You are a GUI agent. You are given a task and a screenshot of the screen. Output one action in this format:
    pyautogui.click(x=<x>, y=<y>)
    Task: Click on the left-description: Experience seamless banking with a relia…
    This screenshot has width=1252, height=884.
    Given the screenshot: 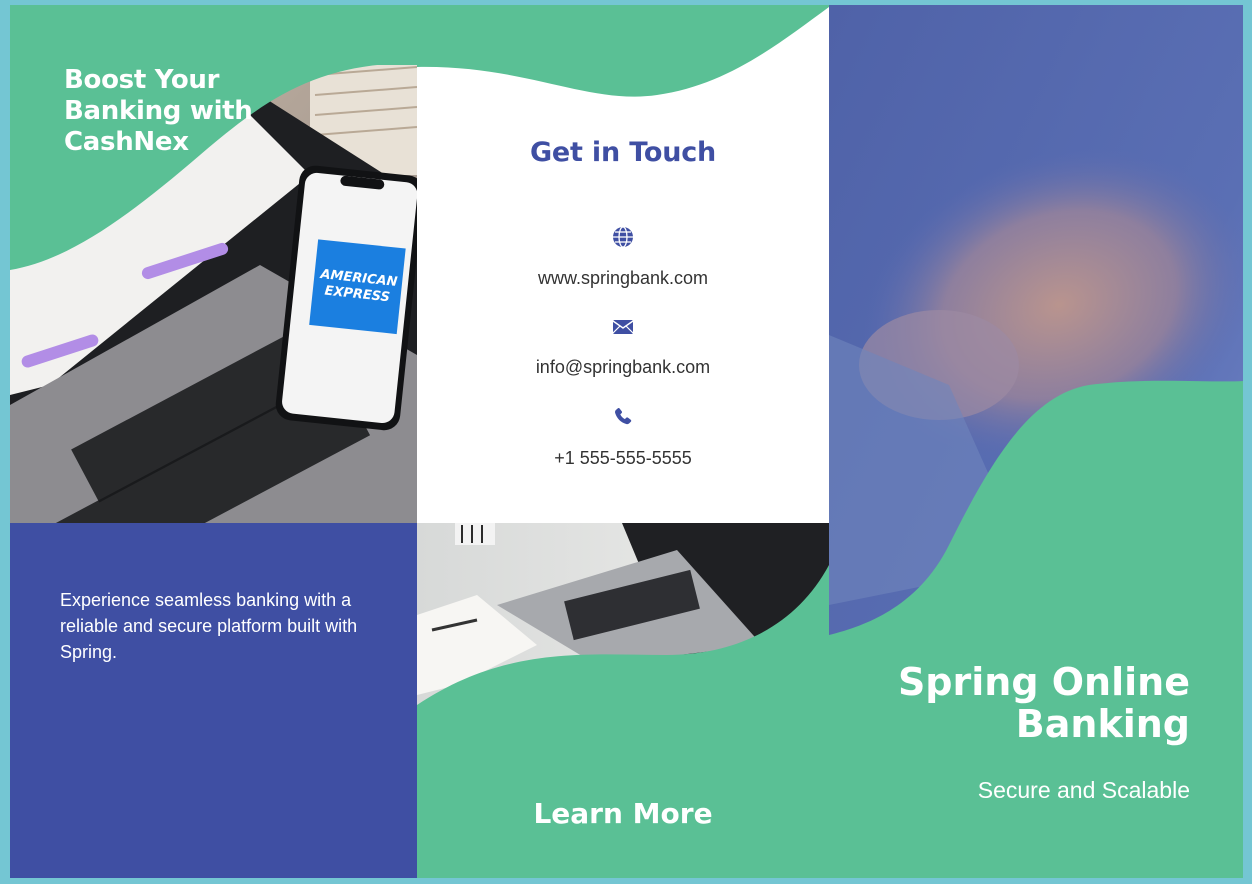 What is the action you would take?
    pyautogui.click(x=209, y=626)
    